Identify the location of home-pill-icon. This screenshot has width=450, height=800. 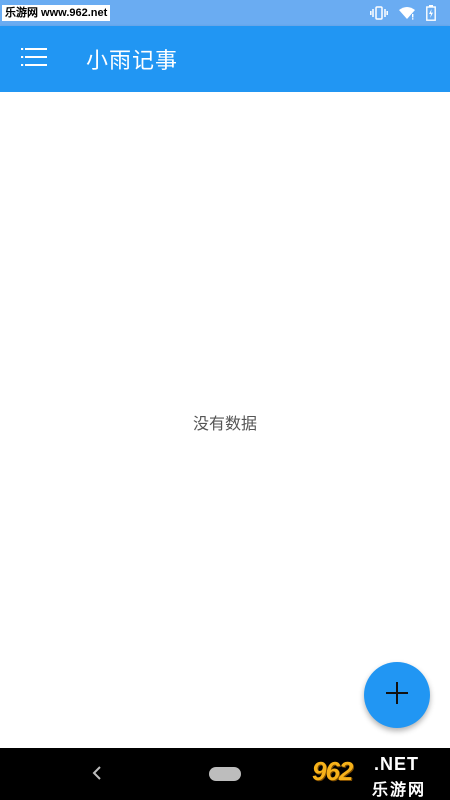
(225, 774).